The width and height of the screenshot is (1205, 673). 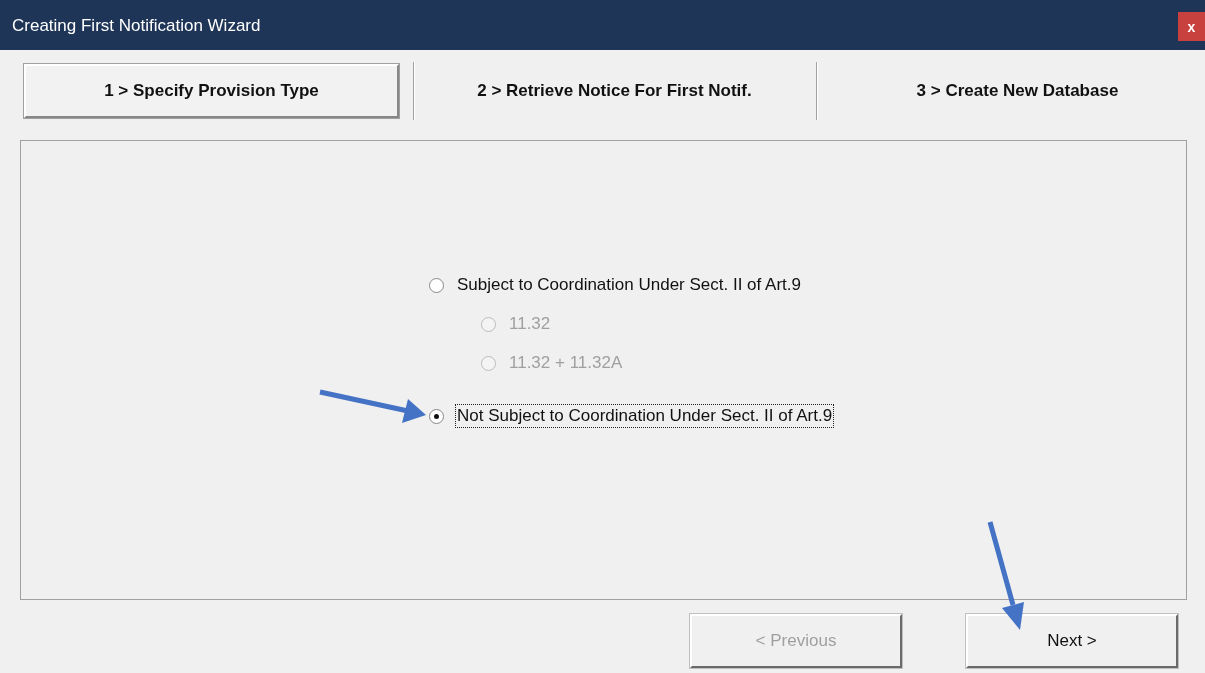 What do you see at coordinates (1017, 91) in the screenshot?
I see `step-tab: 3 > Create New Database` at bounding box center [1017, 91].